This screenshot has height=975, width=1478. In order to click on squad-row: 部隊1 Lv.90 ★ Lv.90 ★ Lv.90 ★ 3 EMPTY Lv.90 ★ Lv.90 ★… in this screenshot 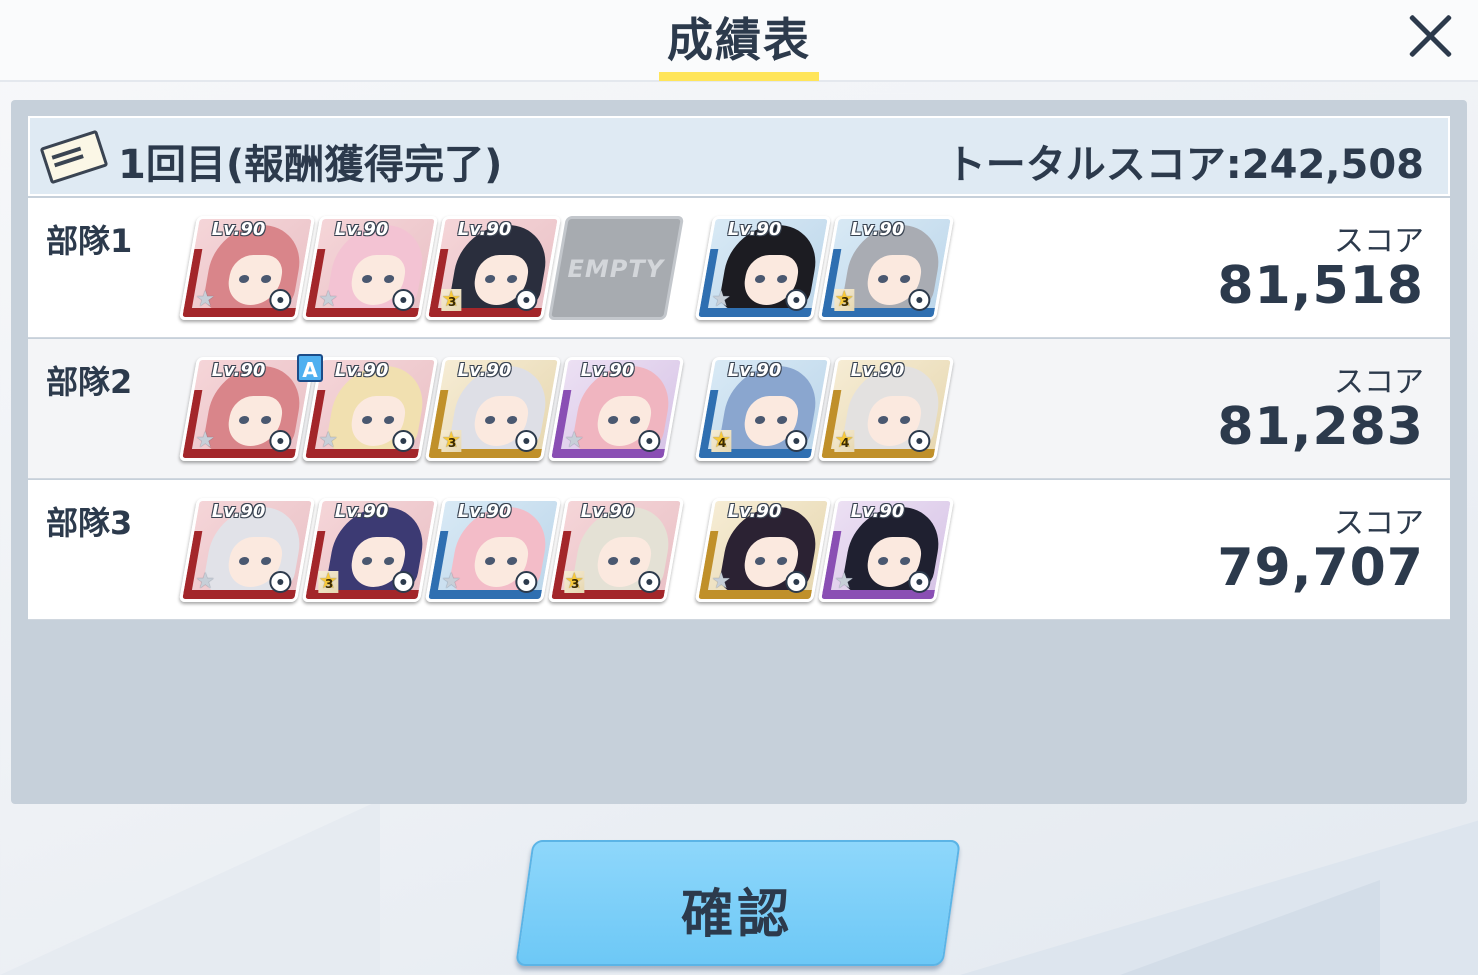, I will do `click(739, 268)`.